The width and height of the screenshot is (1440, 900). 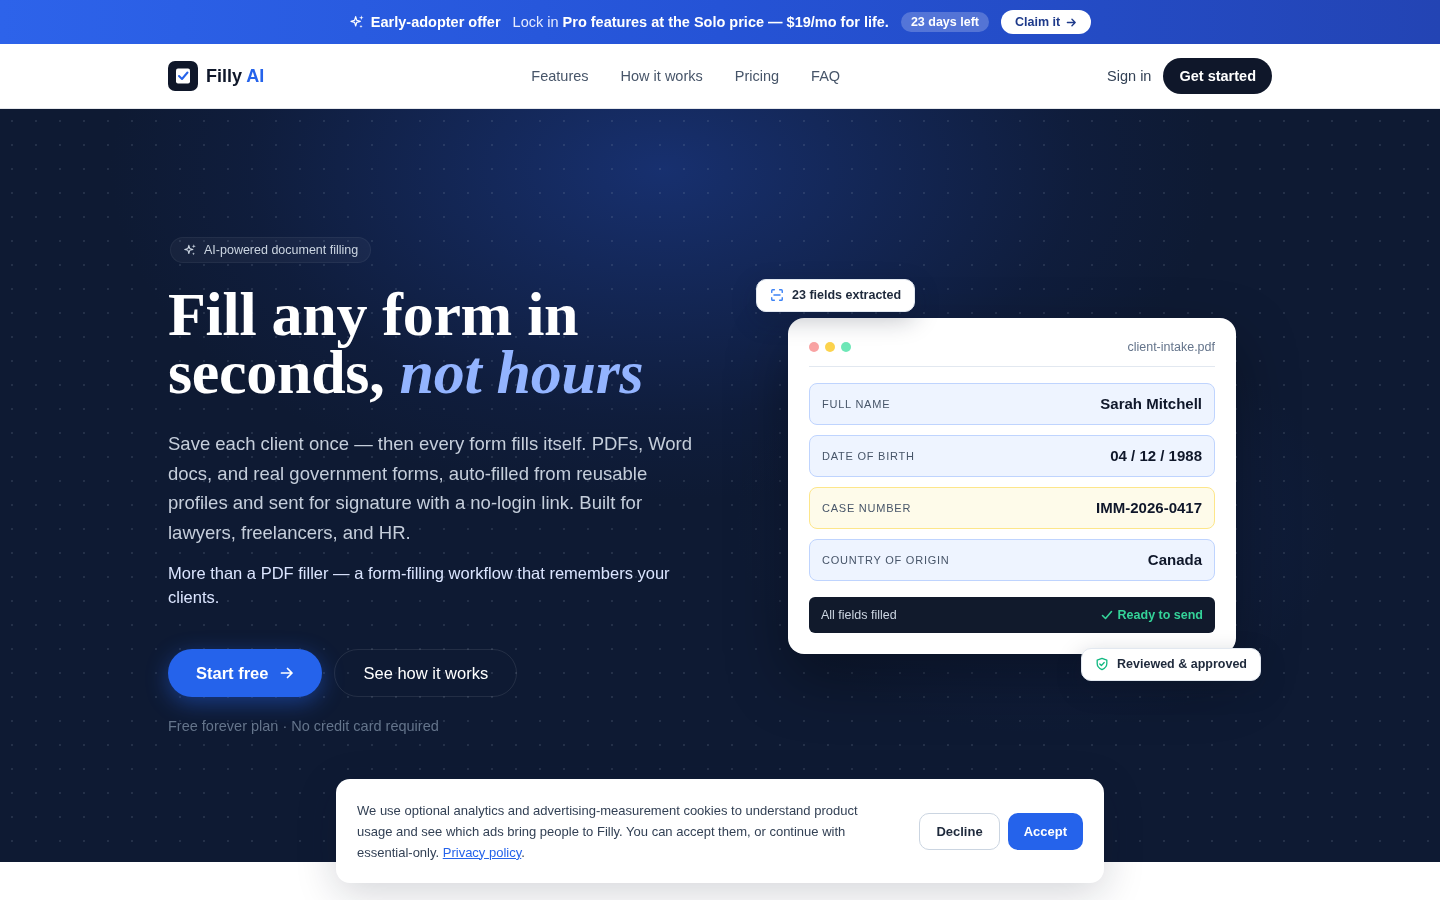 I want to click on hero-note: Free forever plan · No credit card required, so click(x=303, y=726).